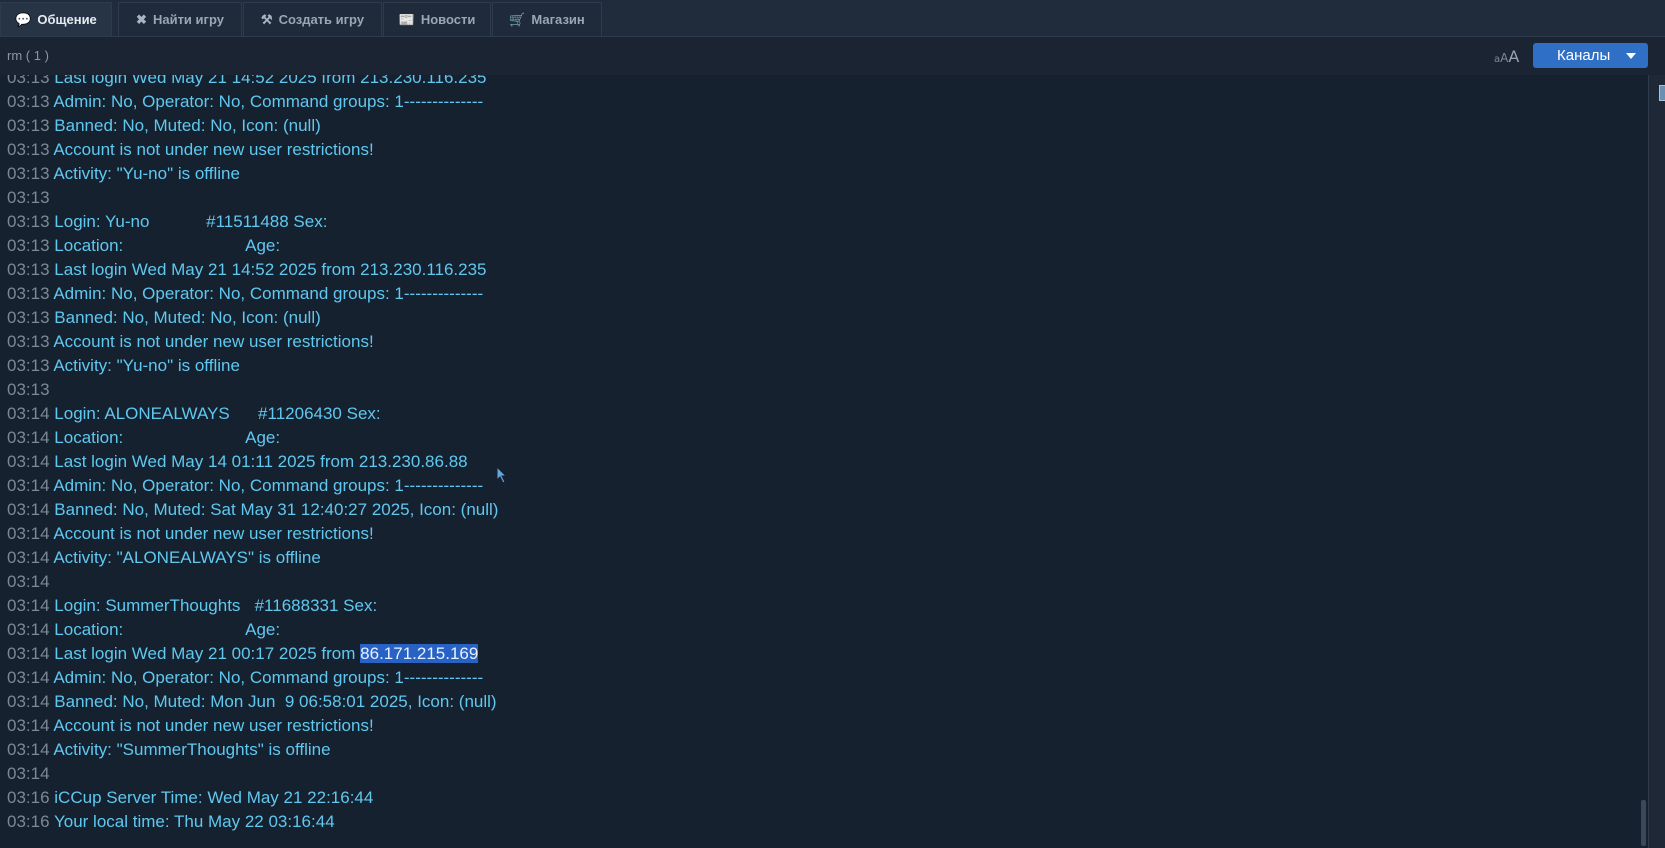 The width and height of the screenshot is (1665, 848). What do you see at coordinates (406, 19) in the screenshot?
I see `news-icon: 📰` at bounding box center [406, 19].